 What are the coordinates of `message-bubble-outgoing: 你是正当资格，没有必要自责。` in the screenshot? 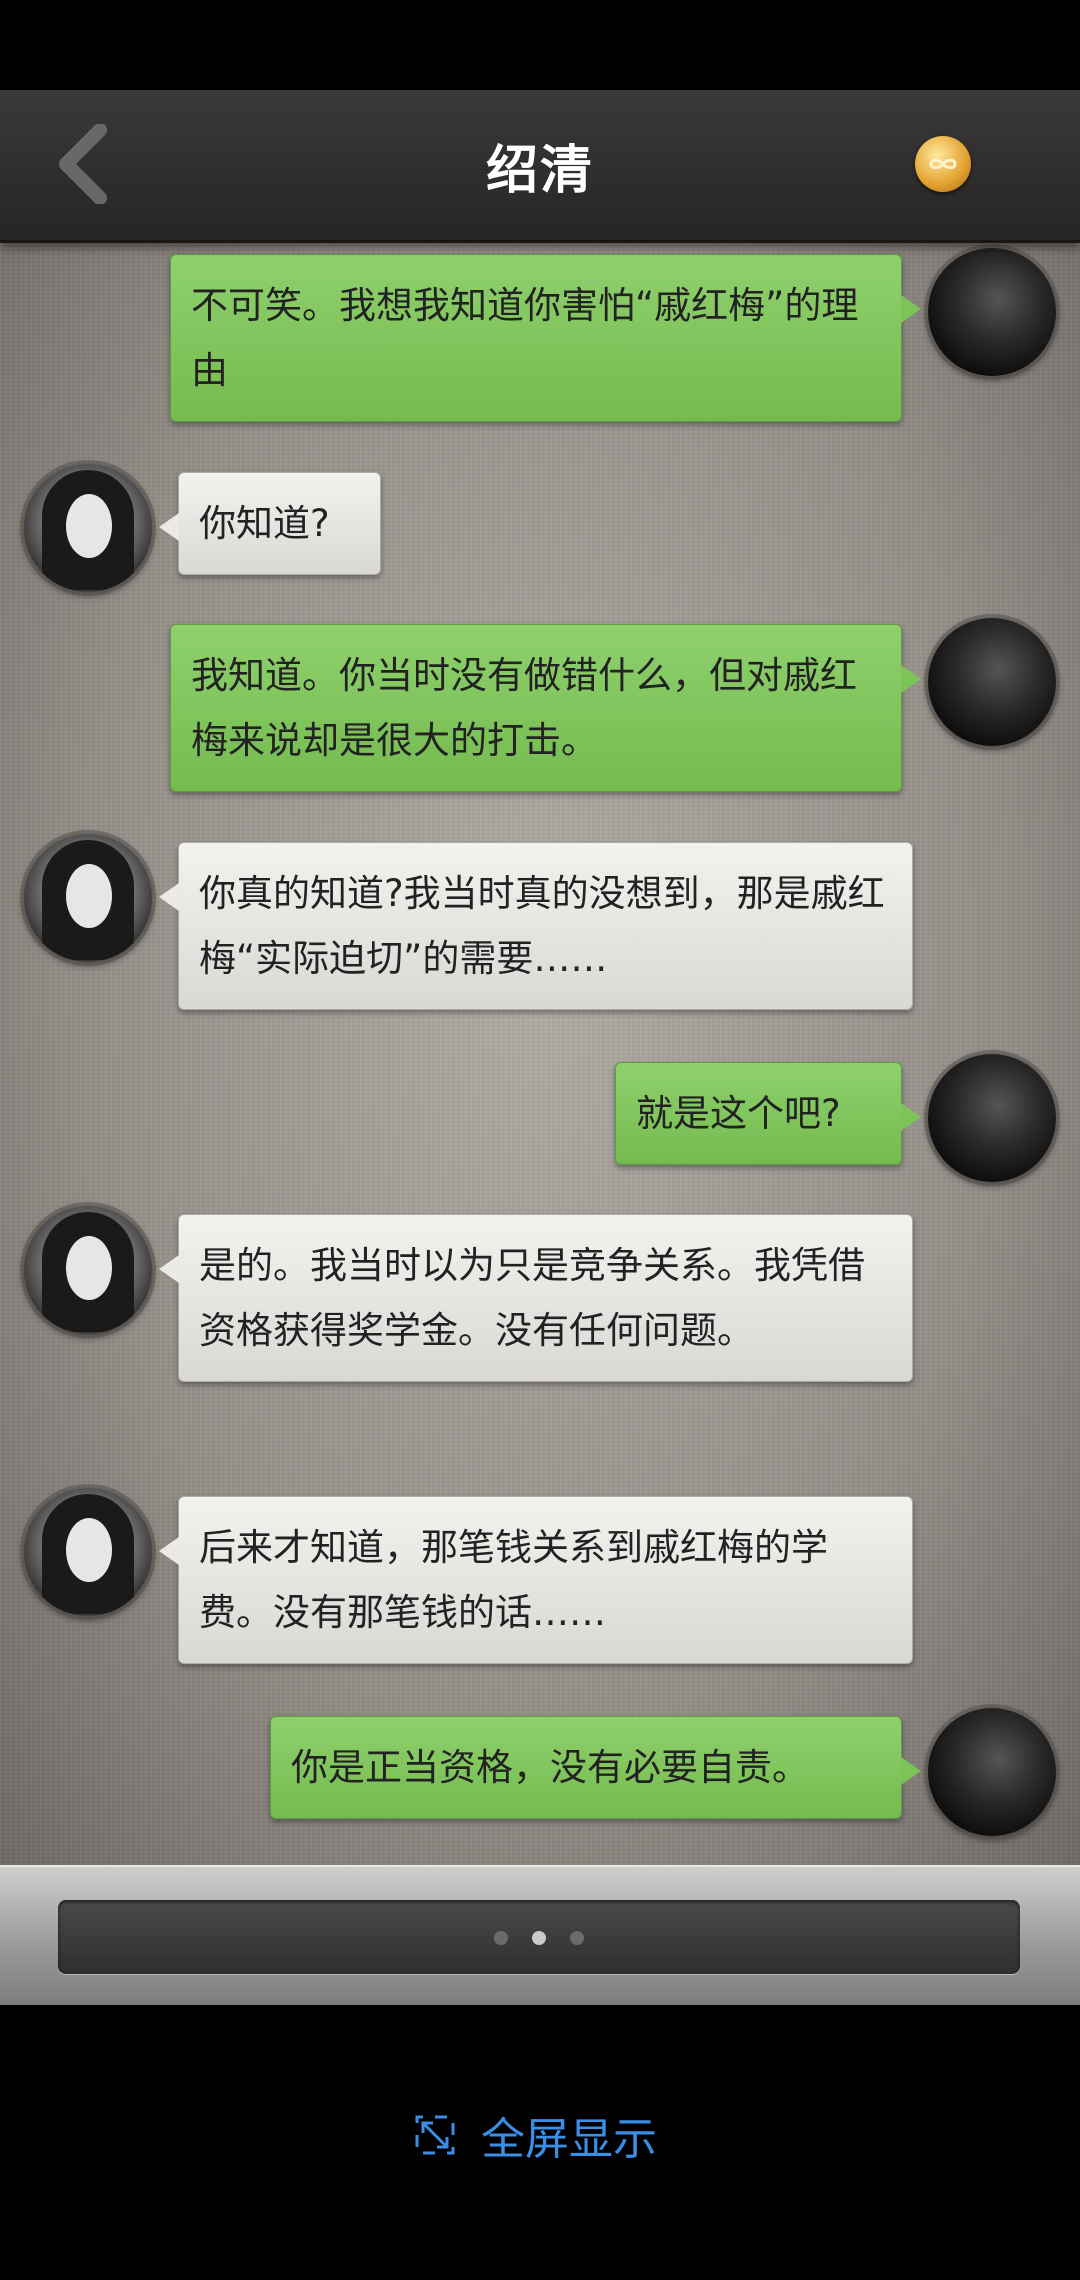 It's located at (595, 1767).